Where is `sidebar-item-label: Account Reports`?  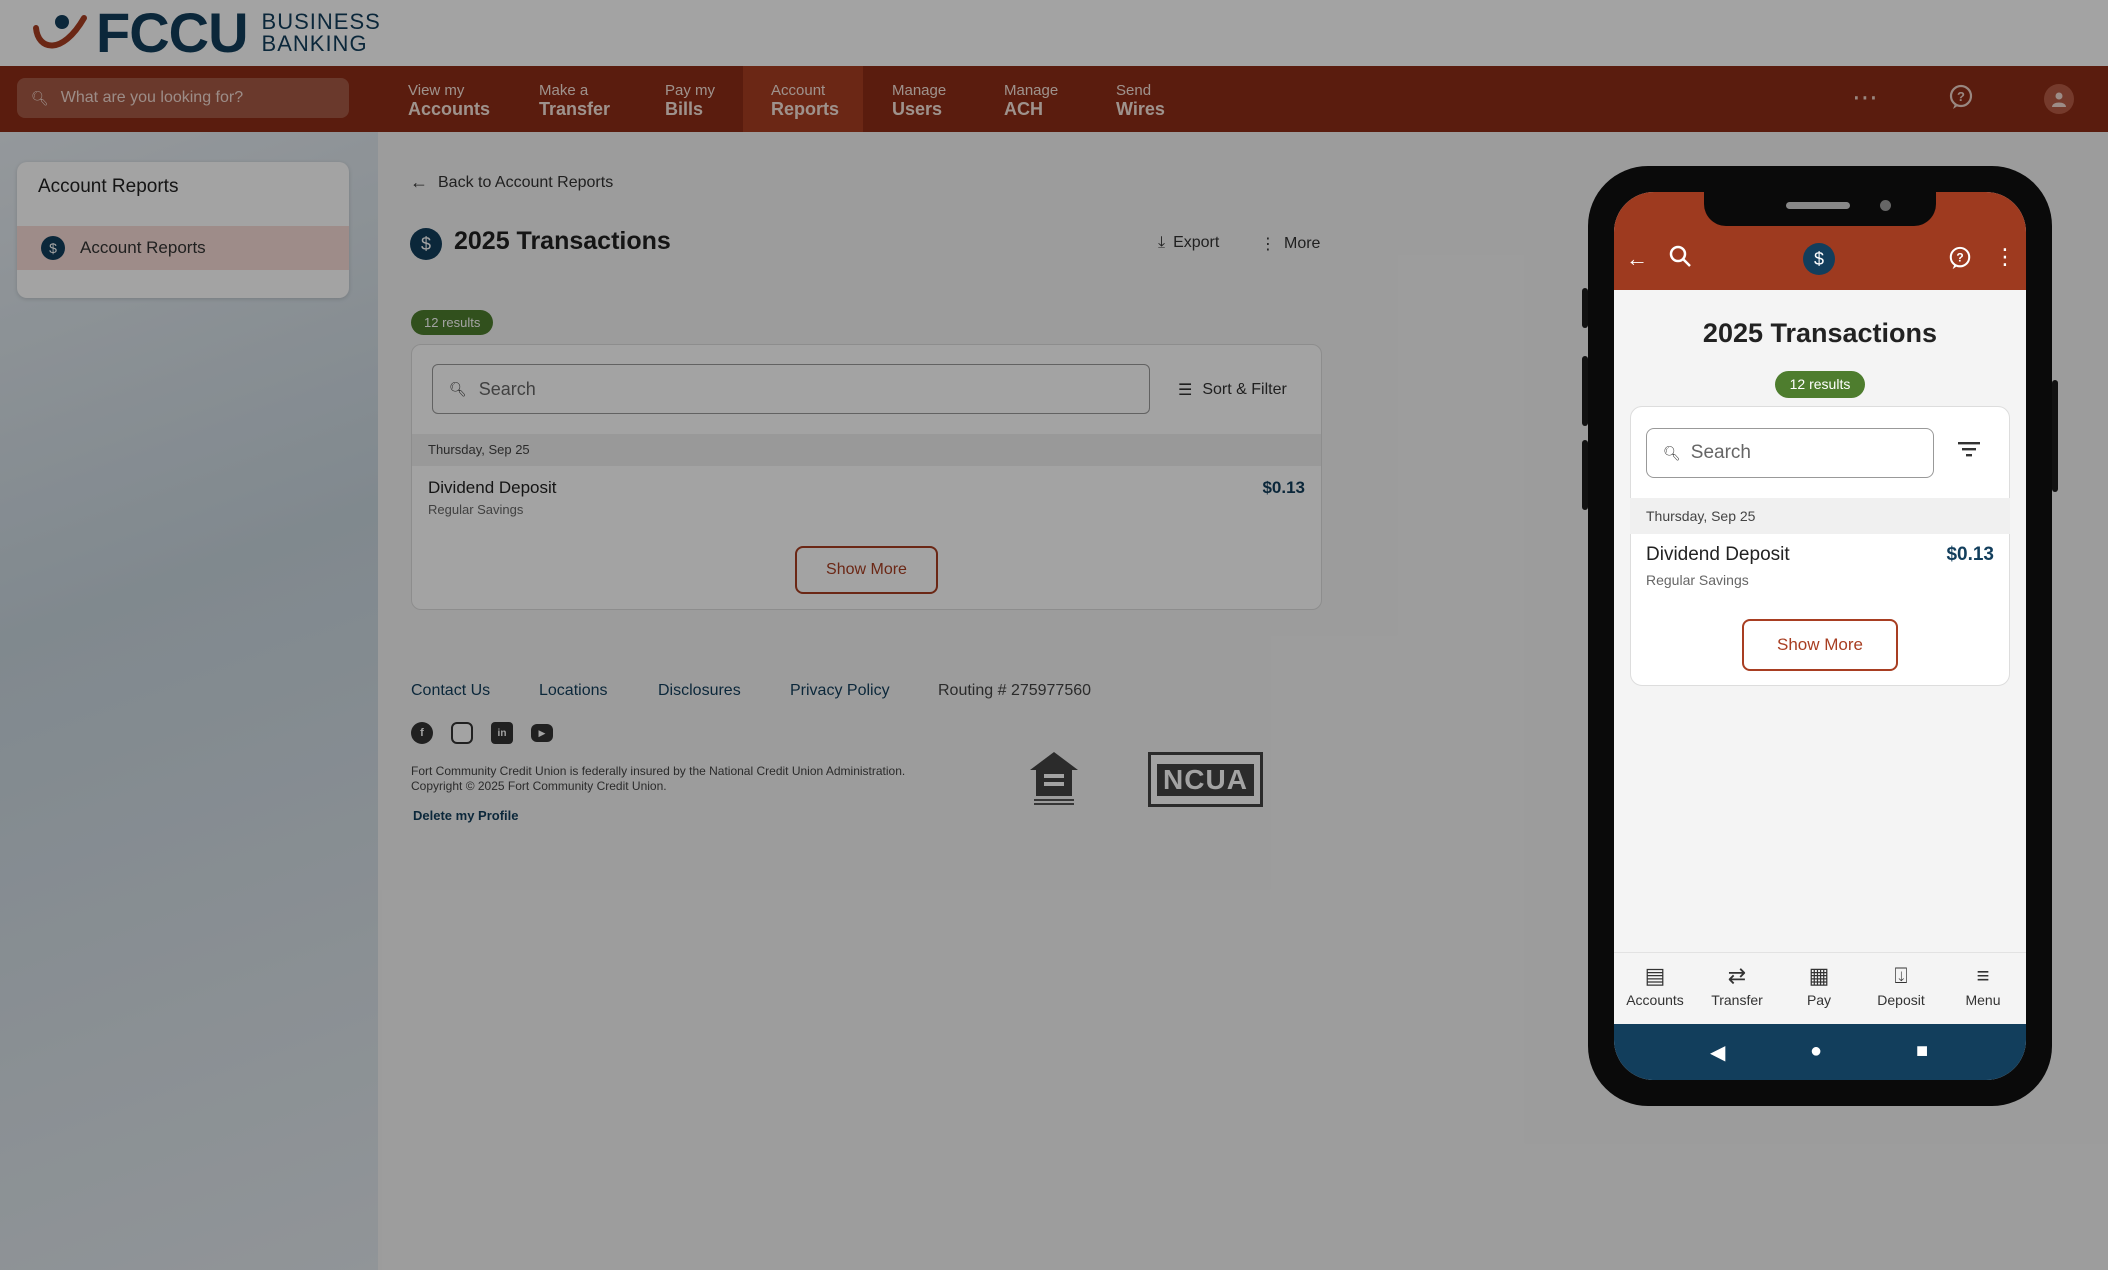
sidebar-item-label: Account Reports is located at coordinates (143, 247).